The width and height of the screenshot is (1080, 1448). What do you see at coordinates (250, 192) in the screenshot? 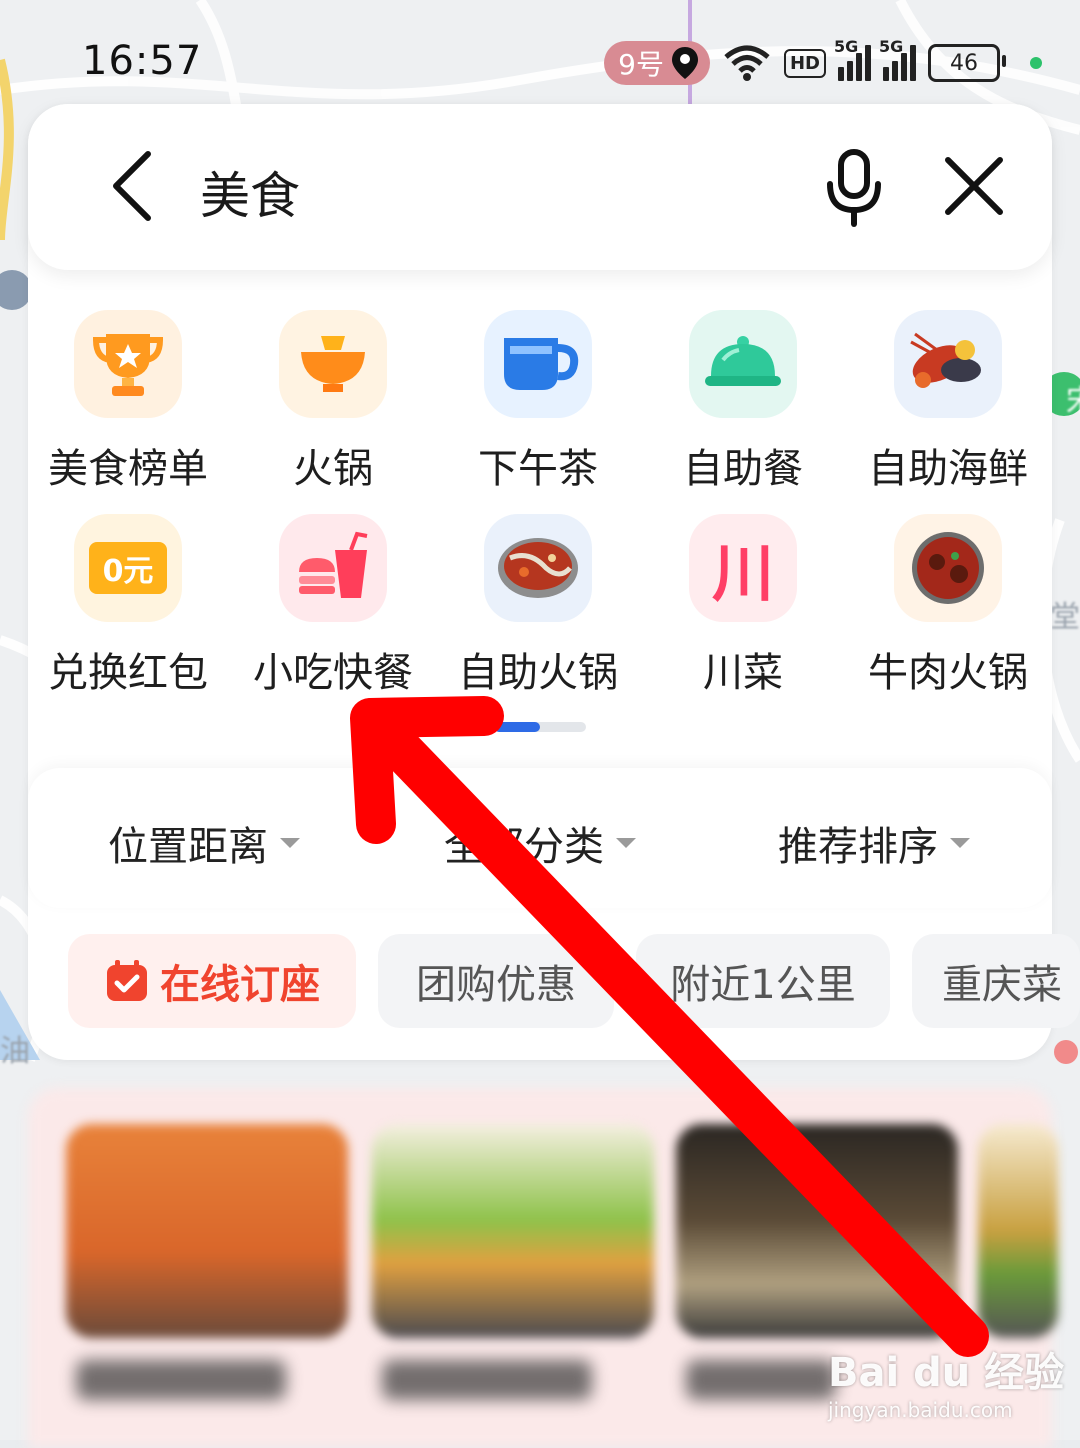
I see `search-input: 美食` at bounding box center [250, 192].